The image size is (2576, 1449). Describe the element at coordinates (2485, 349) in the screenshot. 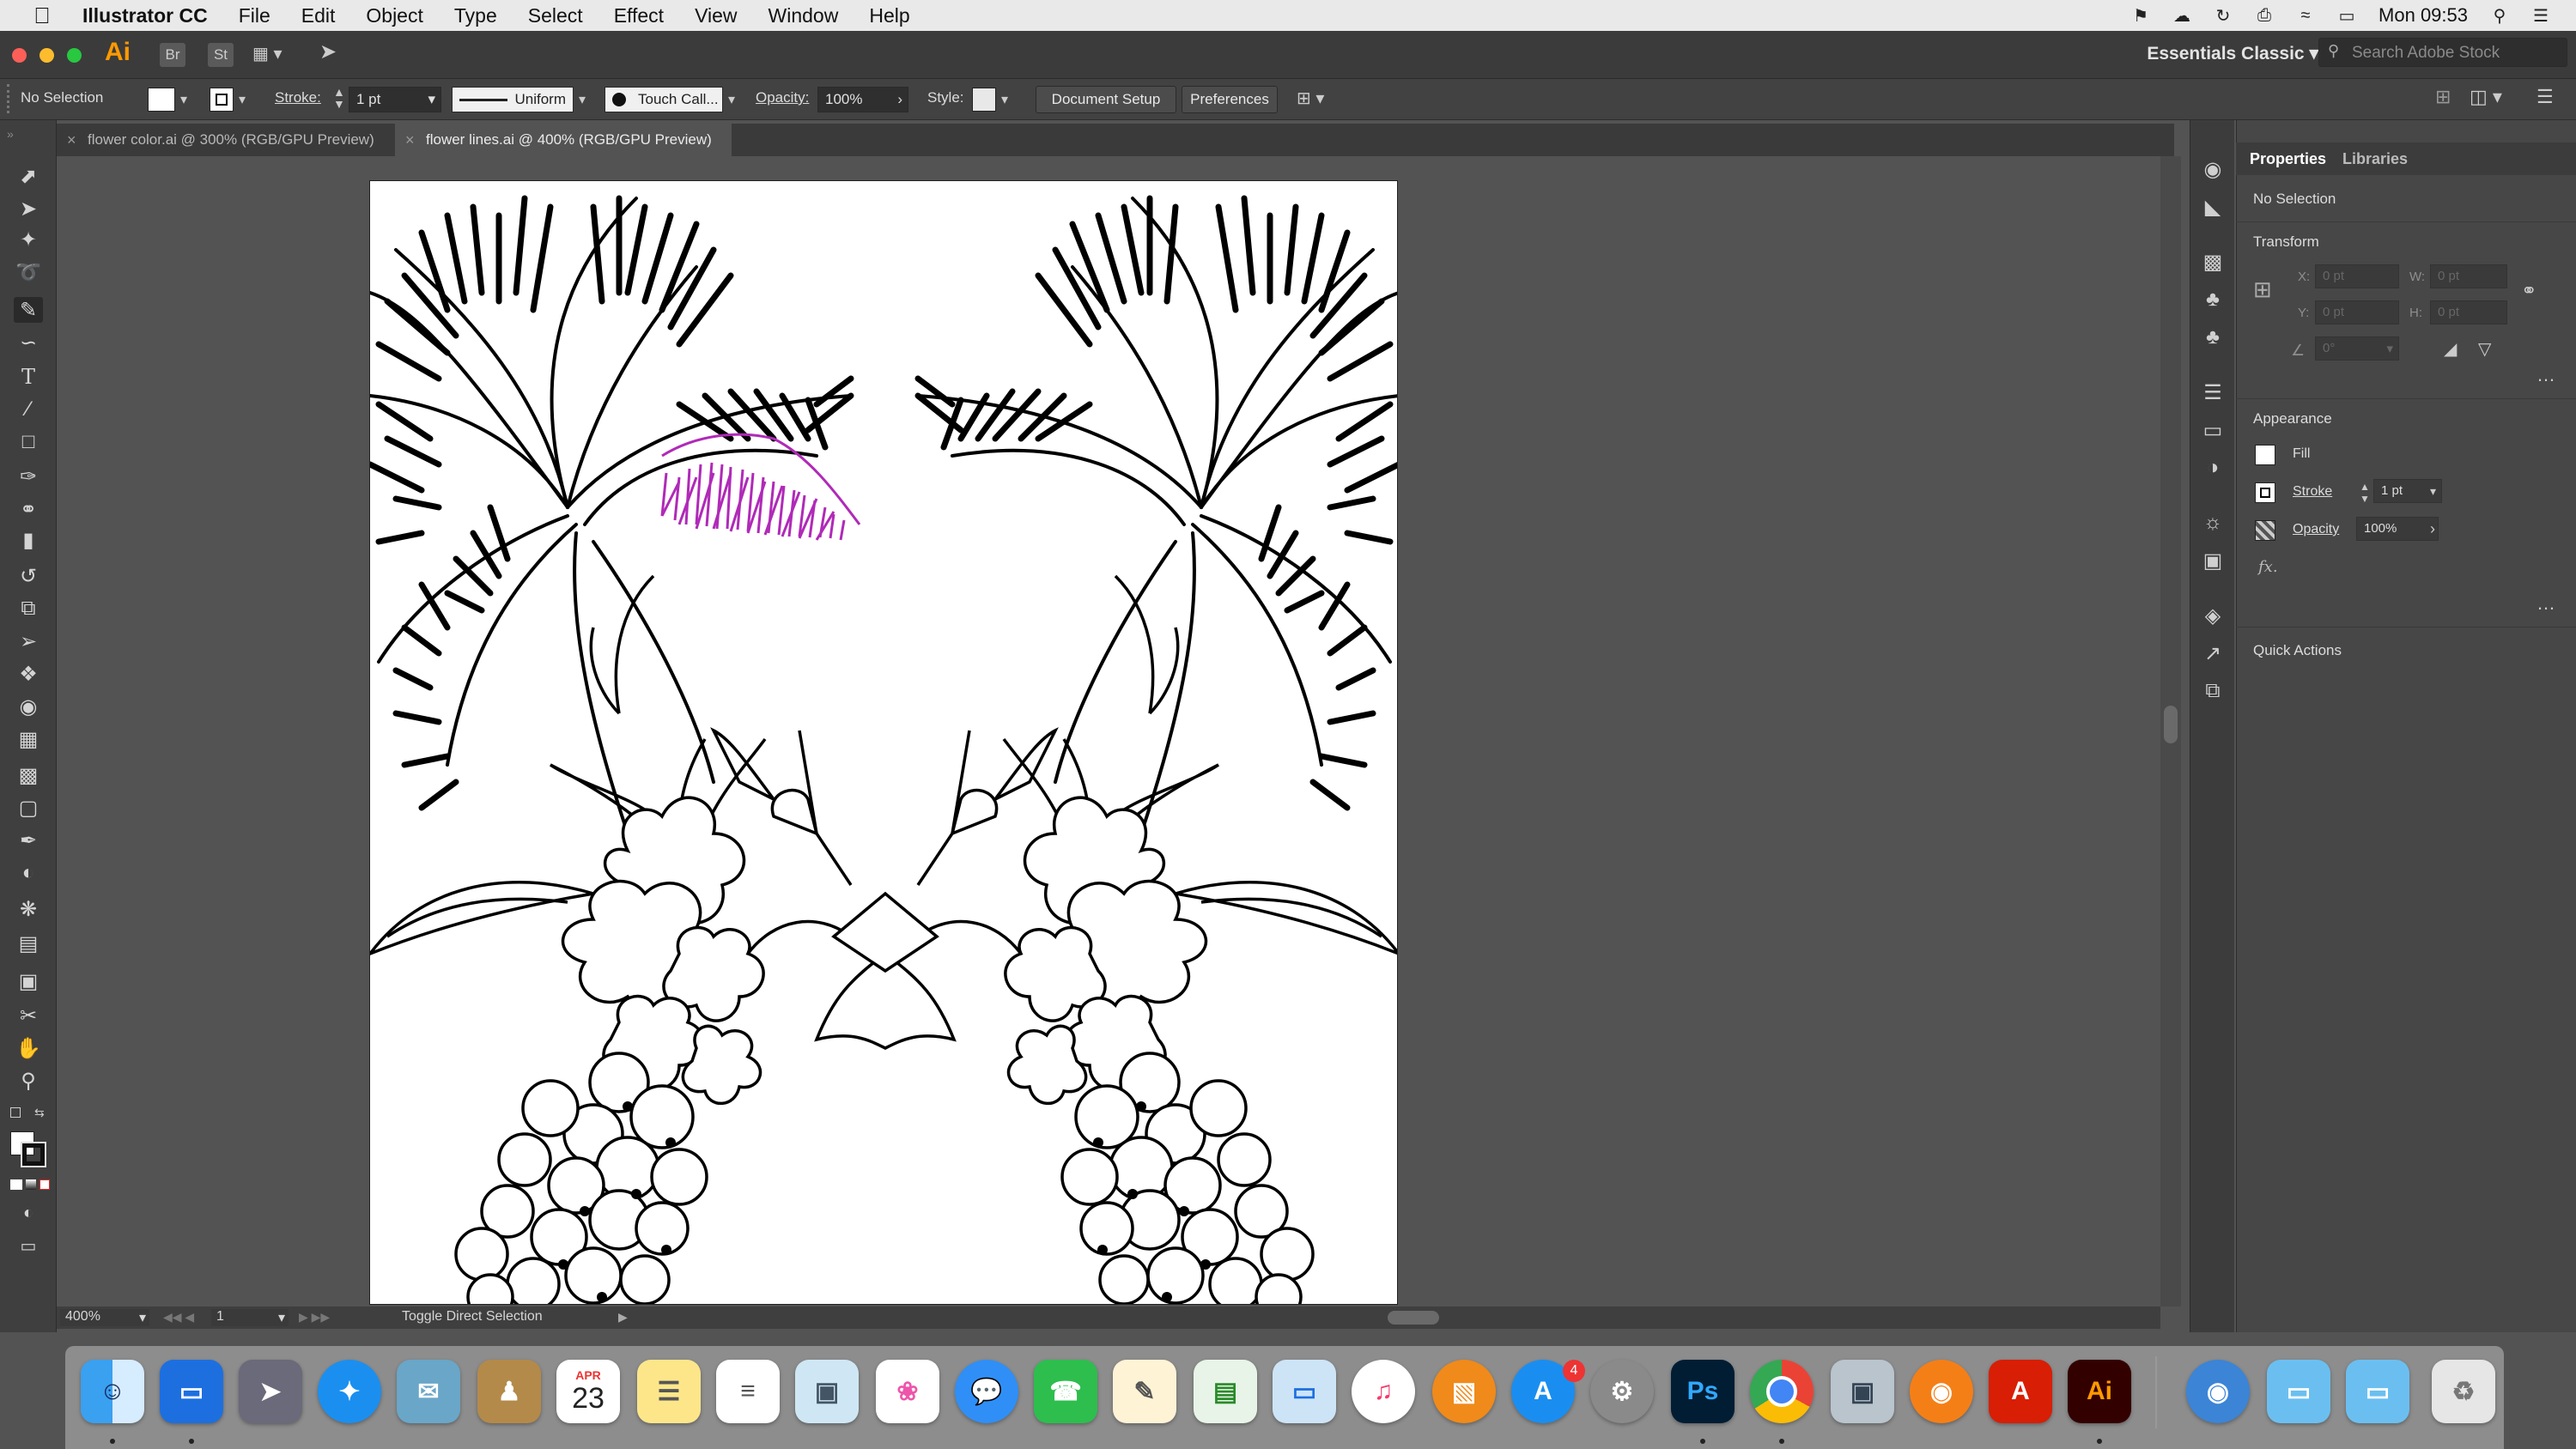

I see `flip-vertical-icon: ▽` at that location.